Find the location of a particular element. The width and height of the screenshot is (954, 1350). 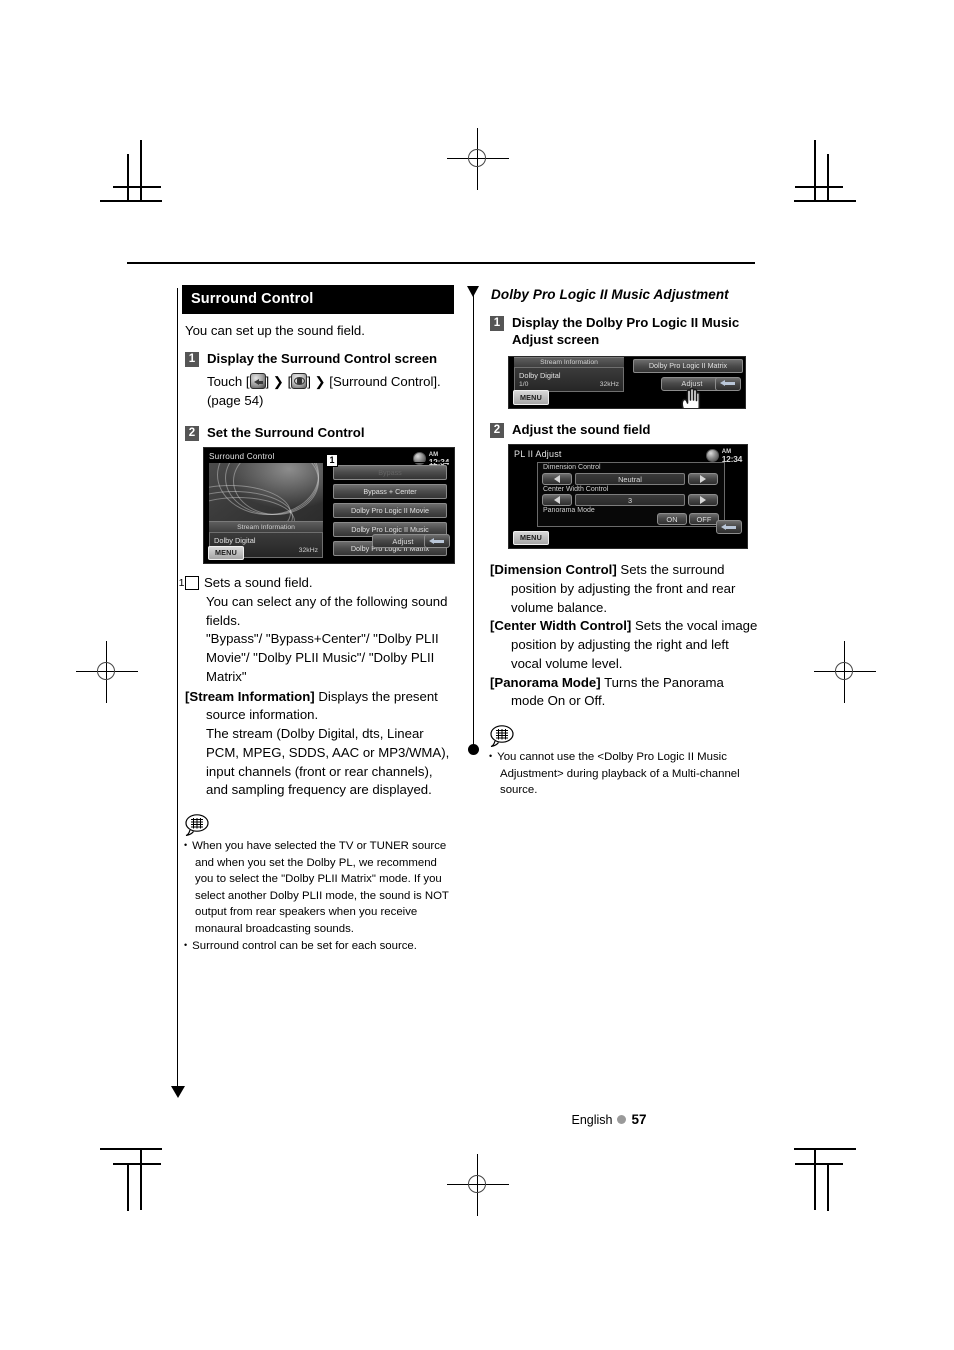

panorama-off-button: OFF is located at coordinates (704, 519).